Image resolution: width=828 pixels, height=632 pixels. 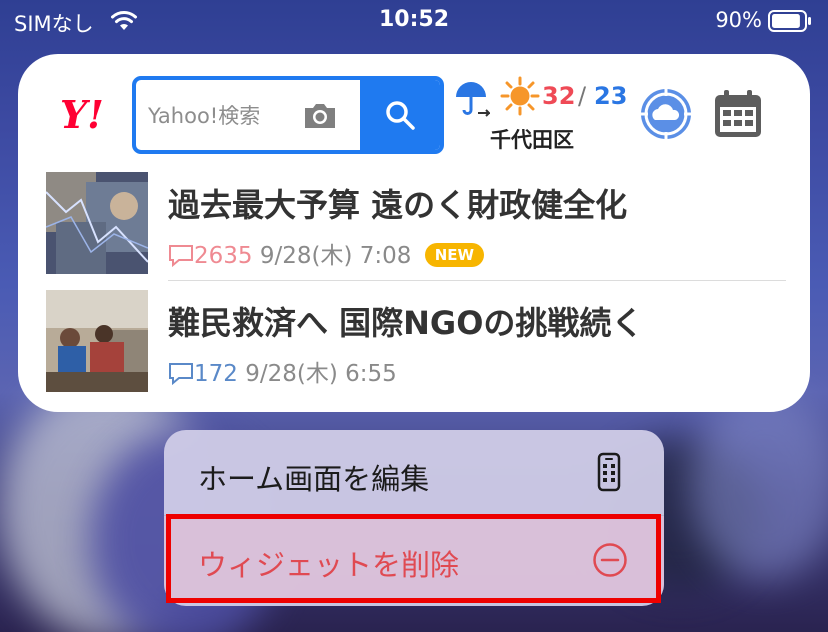 What do you see at coordinates (543, 116) in the screenshot?
I see `weather-block: 32 / 23 千代田区` at bounding box center [543, 116].